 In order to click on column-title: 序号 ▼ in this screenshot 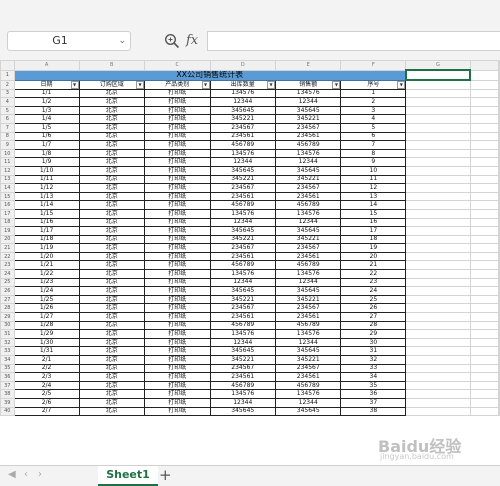, I will do `click(373, 84)`.